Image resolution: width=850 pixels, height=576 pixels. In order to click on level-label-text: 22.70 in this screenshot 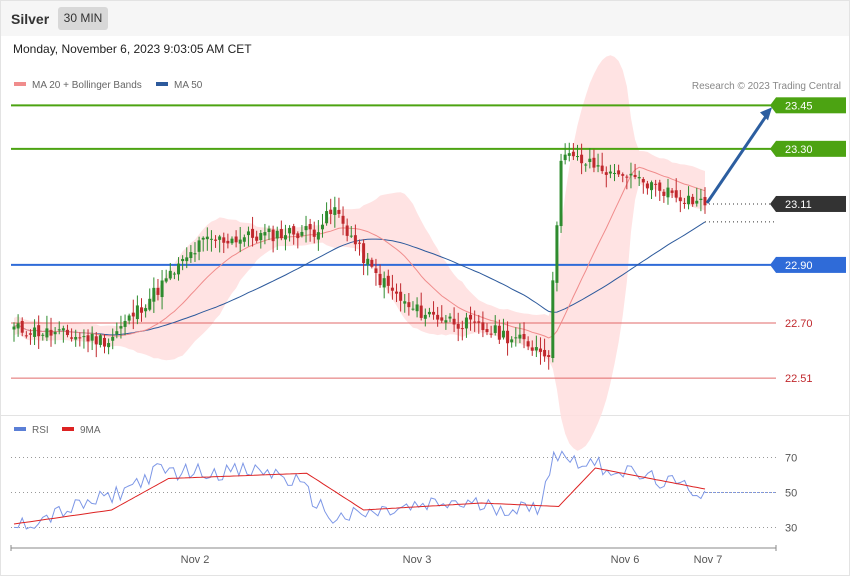, I will do `click(799, 324)`.